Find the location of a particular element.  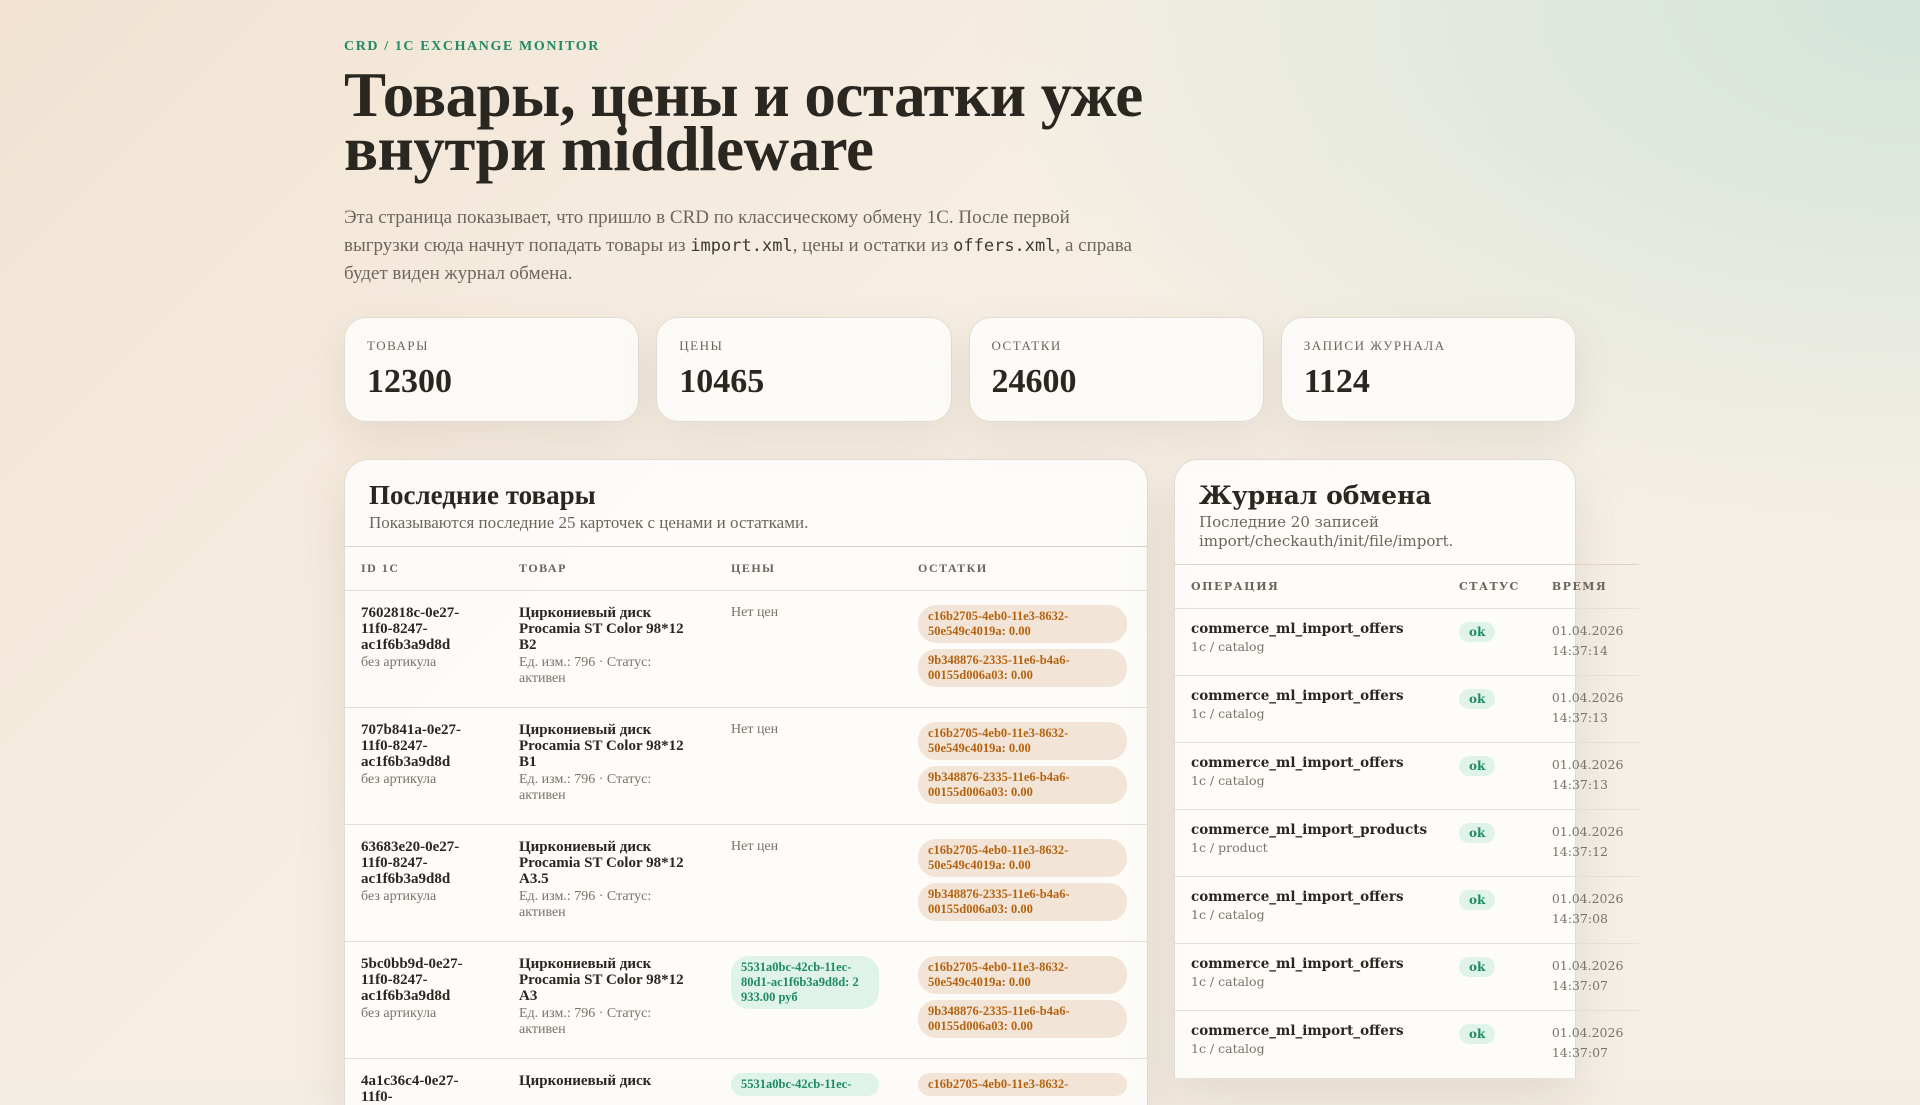

journal-title: Журнал обмена is located at coordinates (1375, 495).